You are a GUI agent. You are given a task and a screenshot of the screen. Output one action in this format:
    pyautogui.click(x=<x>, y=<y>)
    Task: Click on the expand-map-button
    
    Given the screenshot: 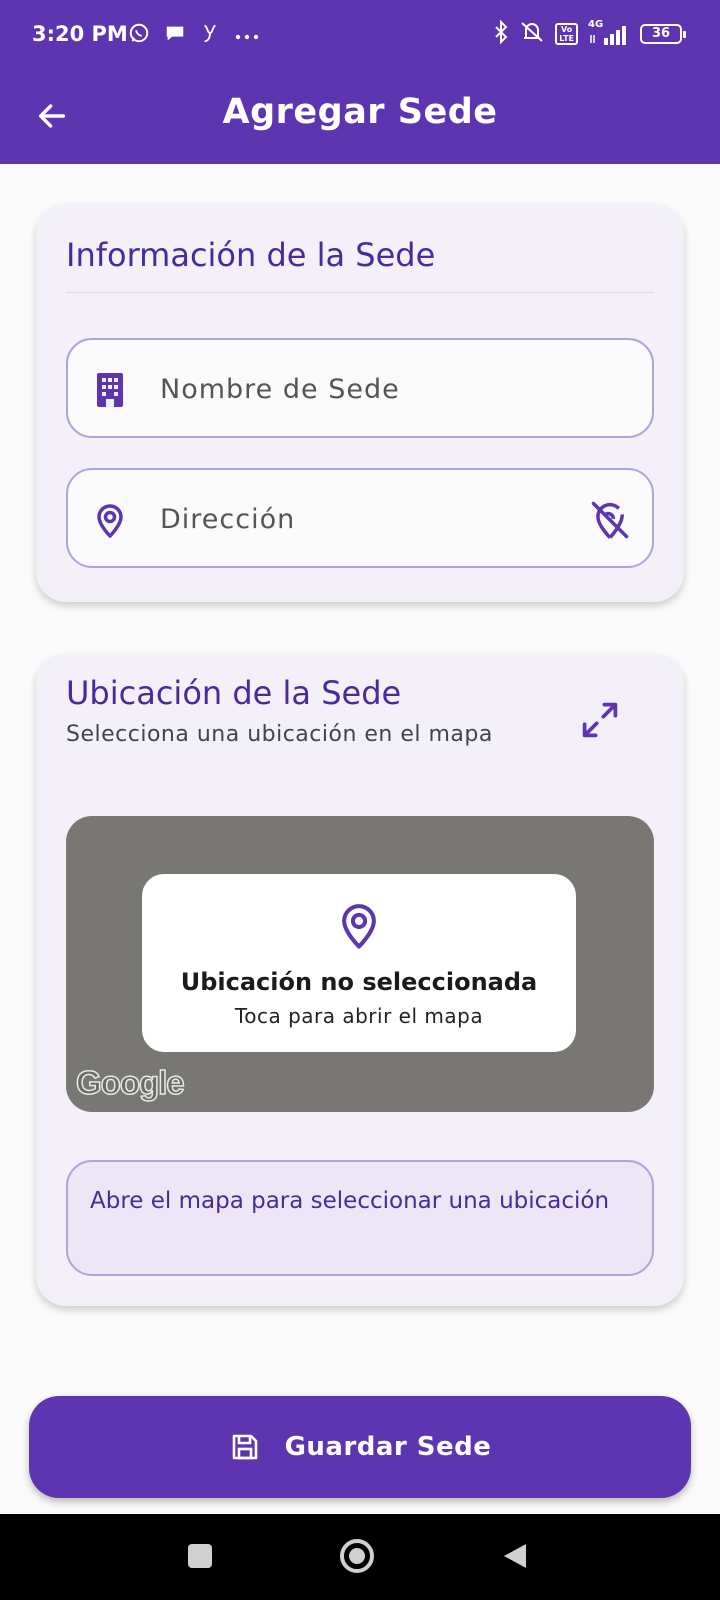 What is the action you would take?
    pyautogui.click(x=600, y=720)
    